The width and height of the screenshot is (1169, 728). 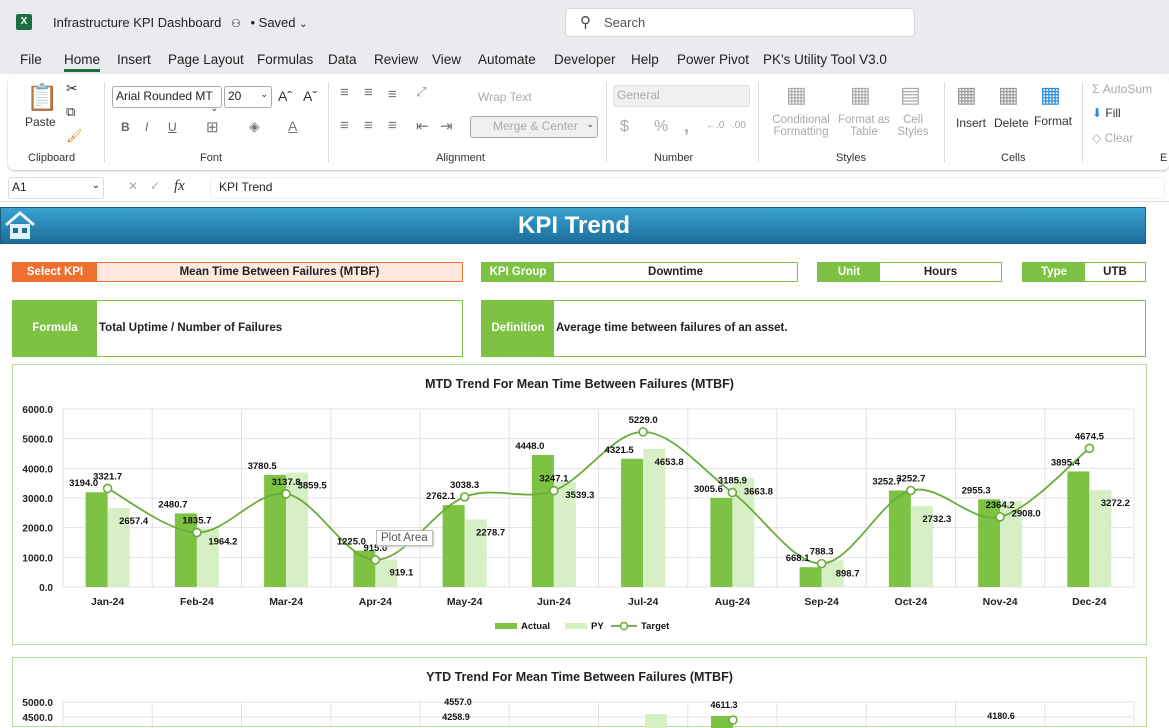 I want to click on format-as-table-button: Format as Table, so click(x=864, y=126).